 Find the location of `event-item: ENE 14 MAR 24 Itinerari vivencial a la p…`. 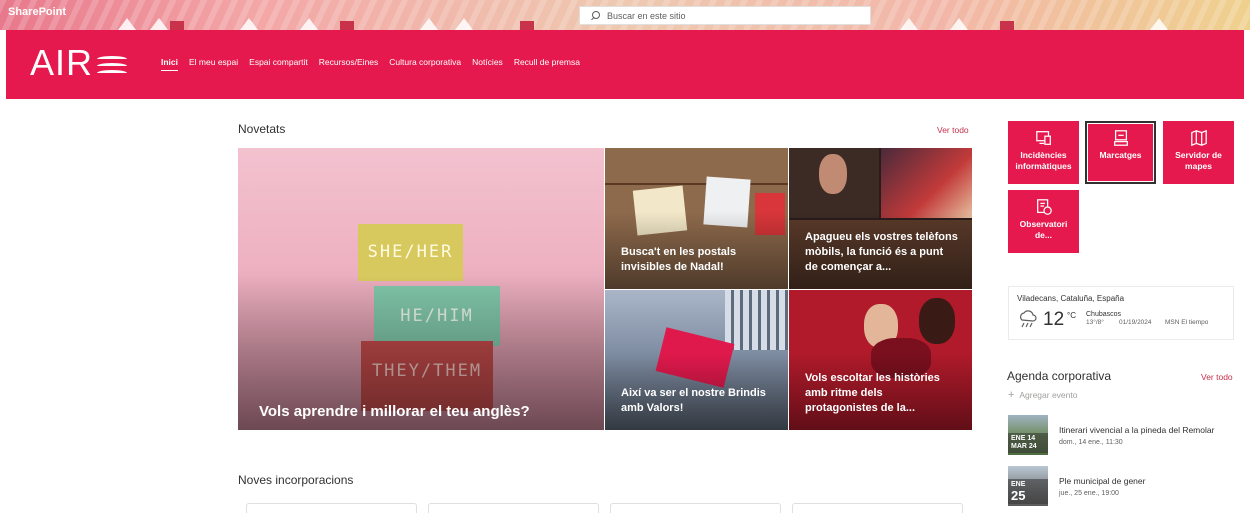

event-item: ENE 14 MAR 24 Itinerari vivencial a la p… is located at coordinates (1123, 435).